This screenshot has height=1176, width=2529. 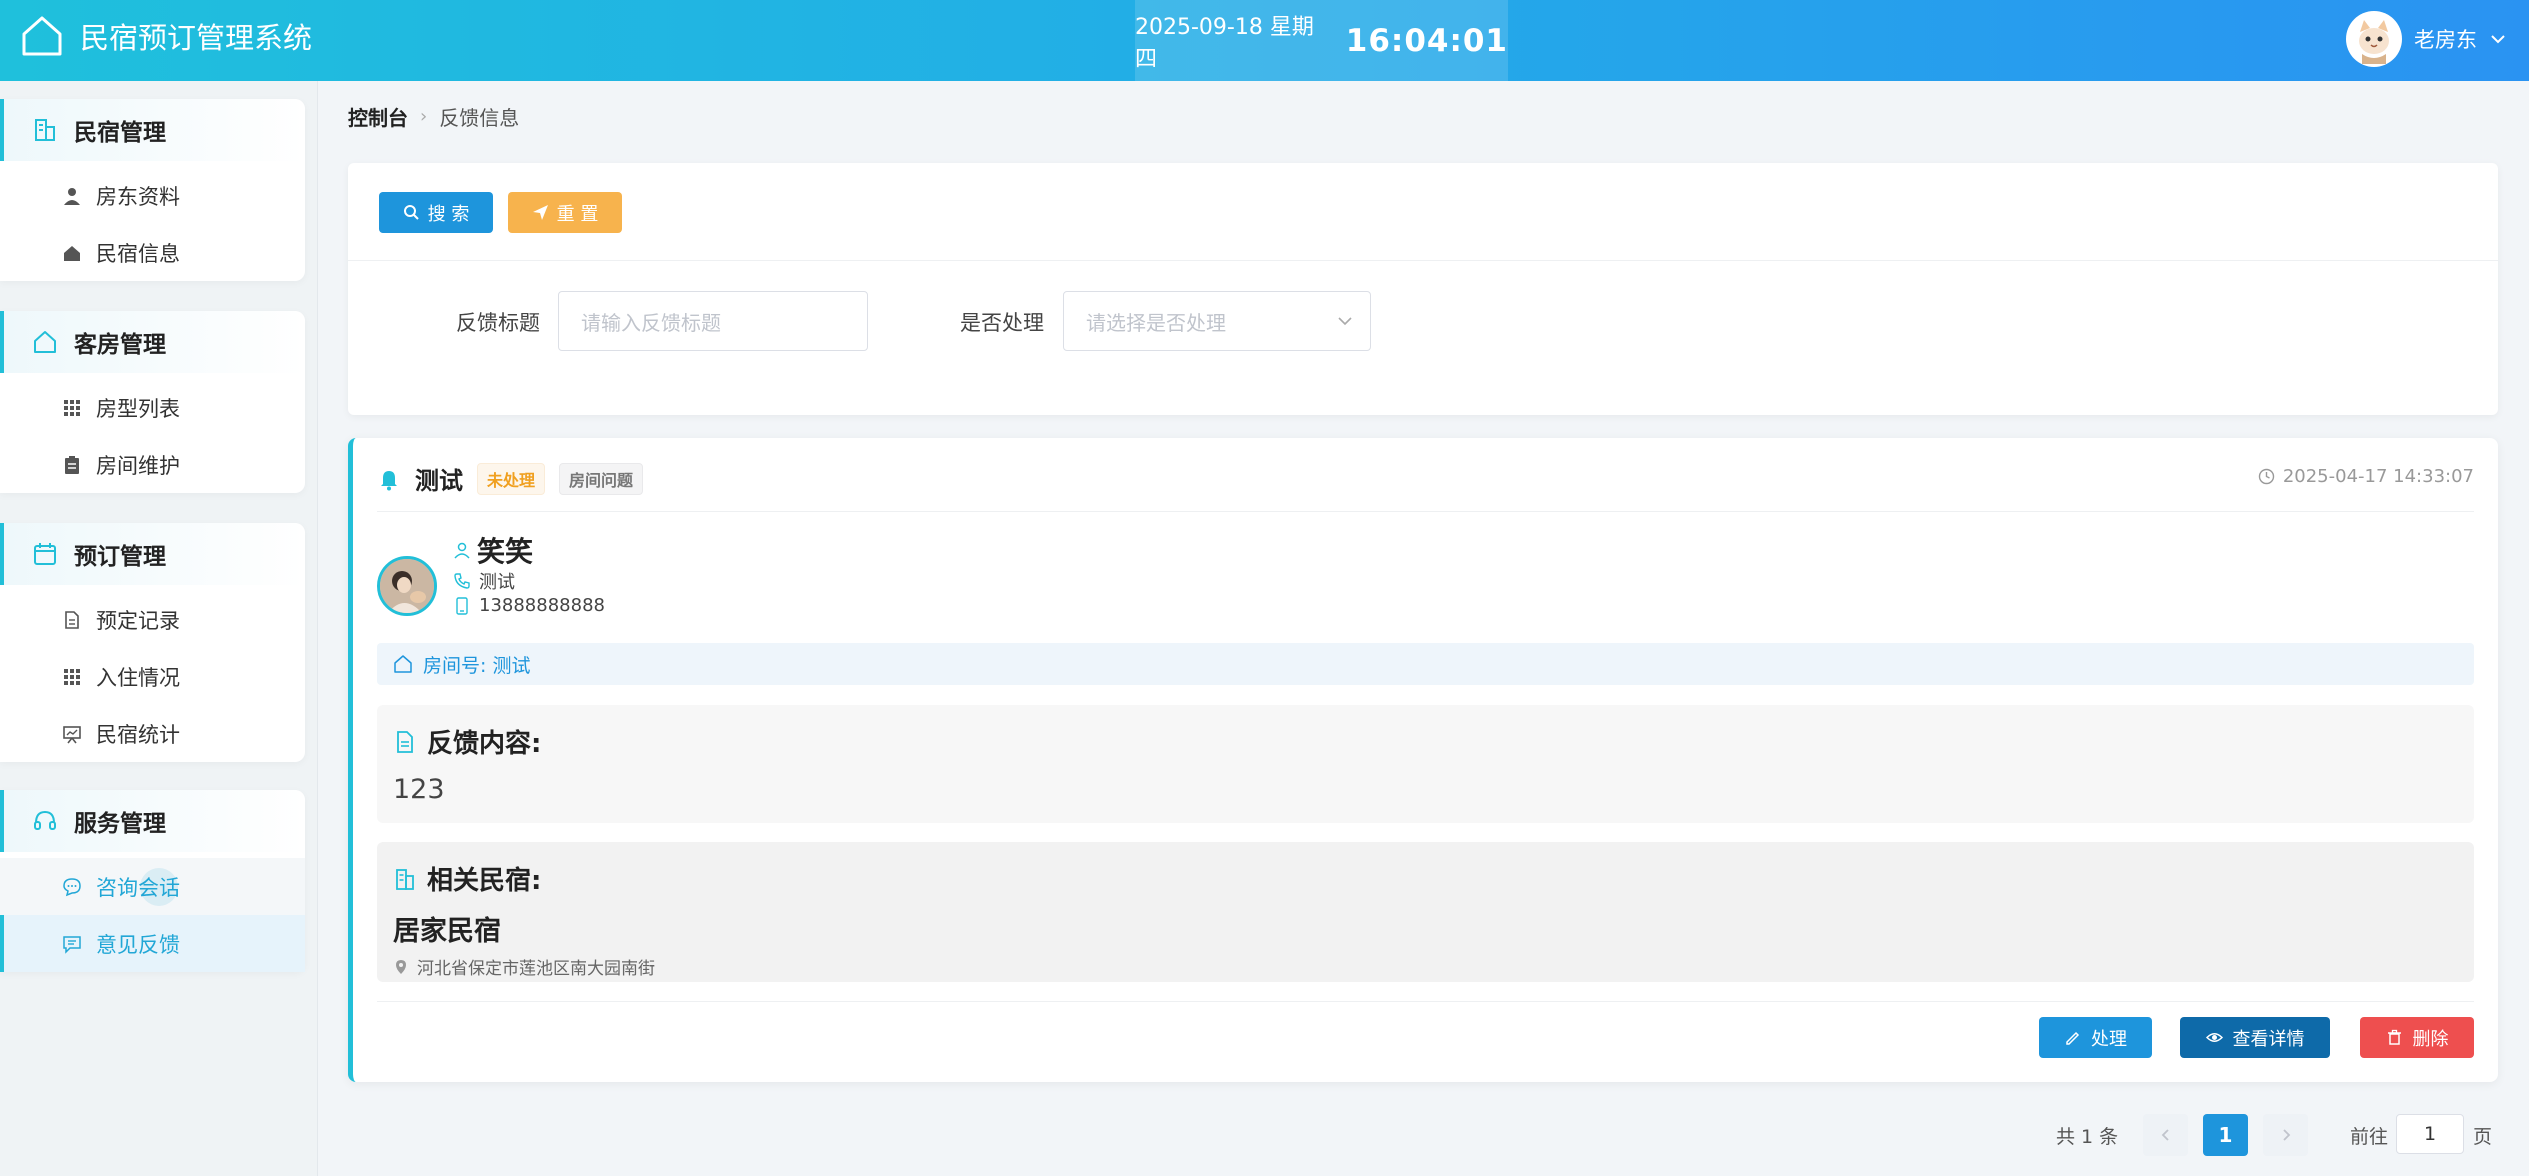 I want to click on top-header: 民宿预订管理系统 2025-09-18 星期四 16:04:01 老房东, so click(x=1264, y=40).